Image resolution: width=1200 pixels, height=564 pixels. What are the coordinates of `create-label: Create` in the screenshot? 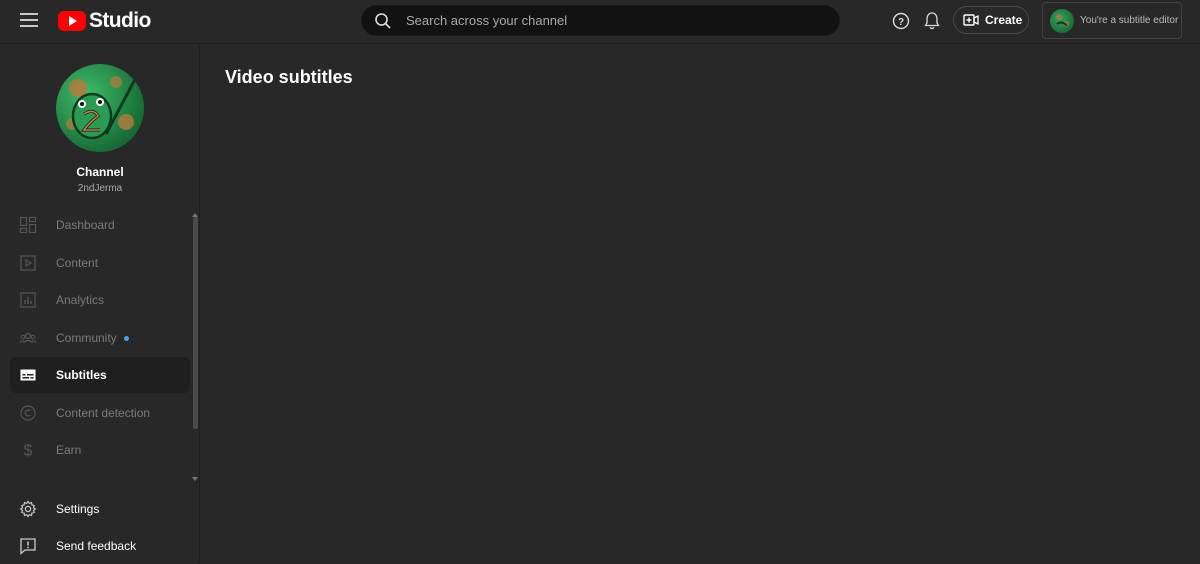 It's located at (1004, 20).